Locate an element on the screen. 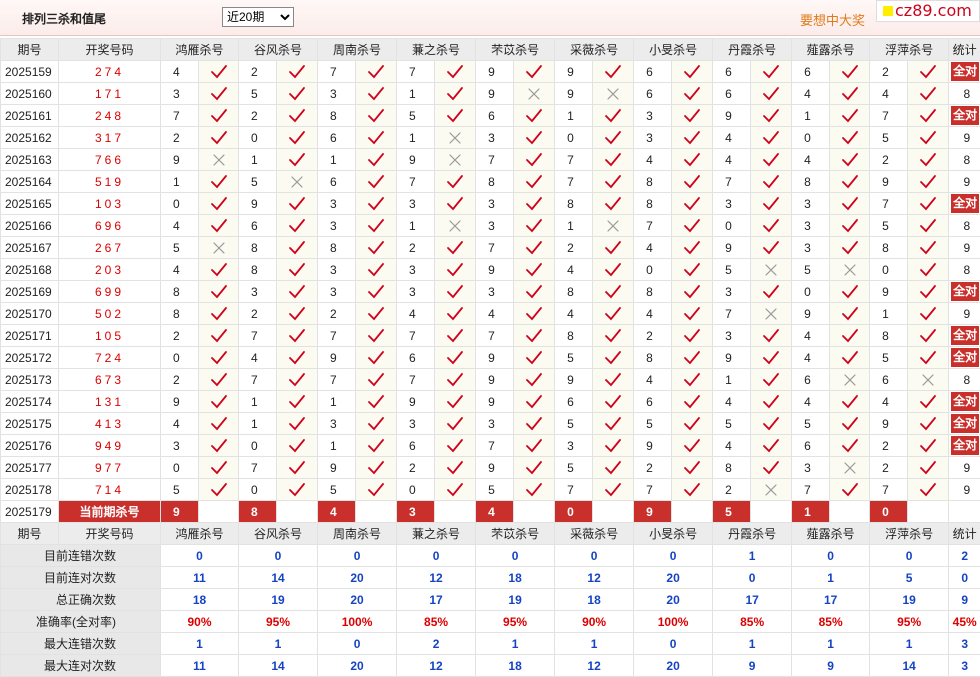  table-row: 20251711052777782348全对 is located at coordinates (490, 336).